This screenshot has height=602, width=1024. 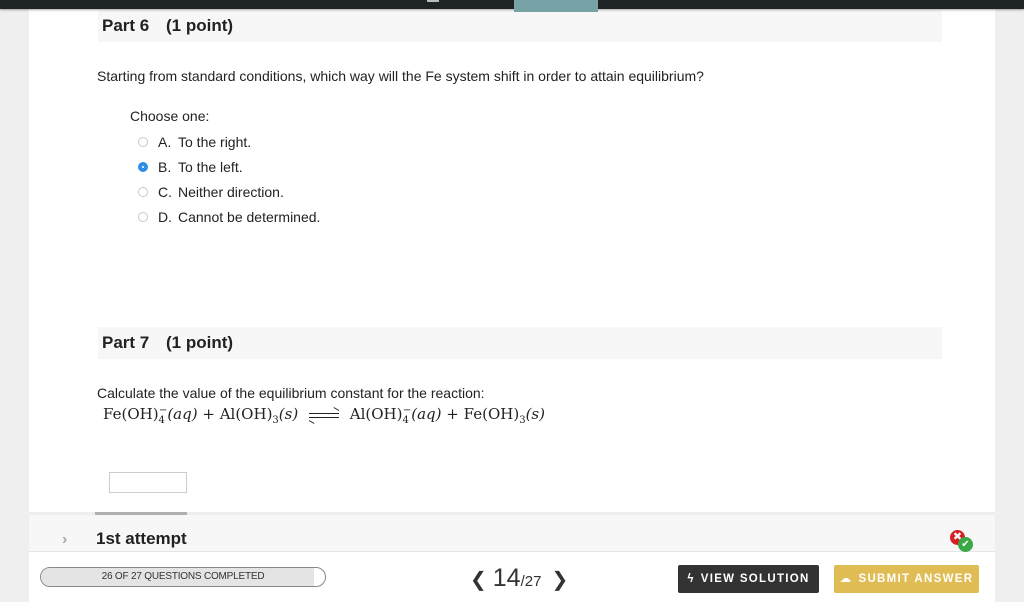 I want to click on choice-d: D. Cannot be determined., so click(x=229, y=217).